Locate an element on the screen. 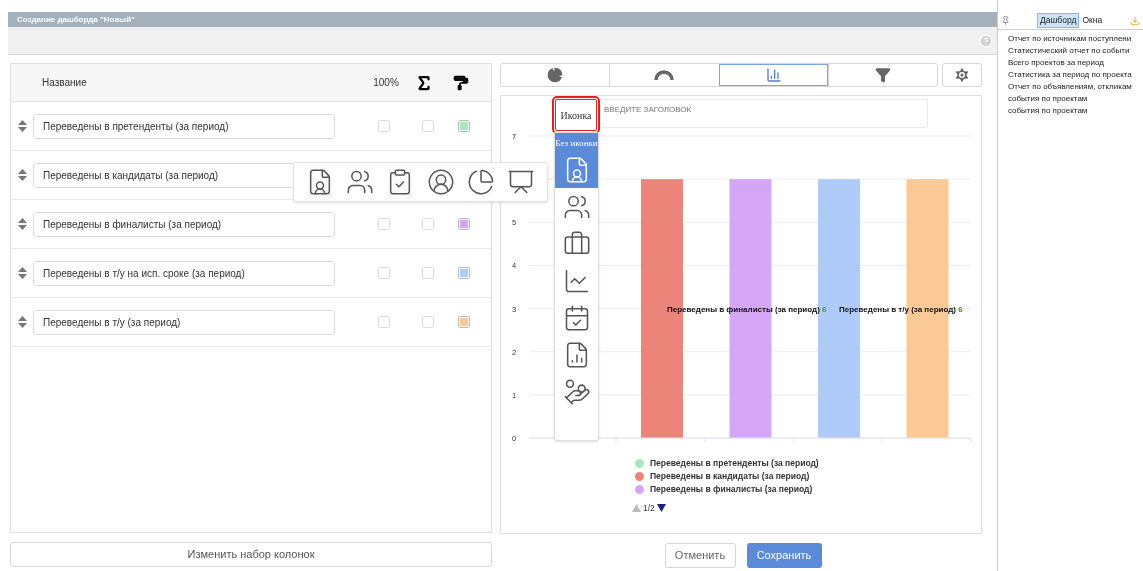  side-tab: Дашборд is located at coordinates (1058, 20).